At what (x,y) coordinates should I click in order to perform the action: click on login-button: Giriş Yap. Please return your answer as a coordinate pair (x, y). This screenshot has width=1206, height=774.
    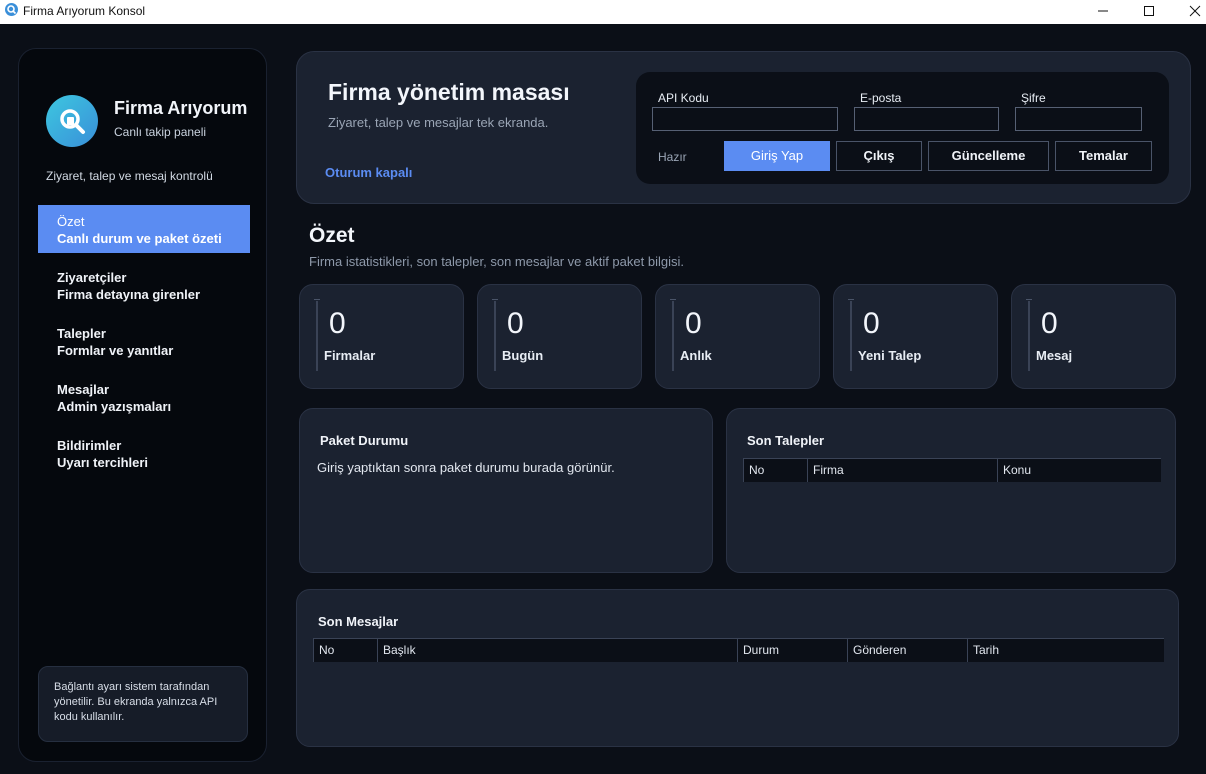
    Looking at the image, I should click on (777, 156).